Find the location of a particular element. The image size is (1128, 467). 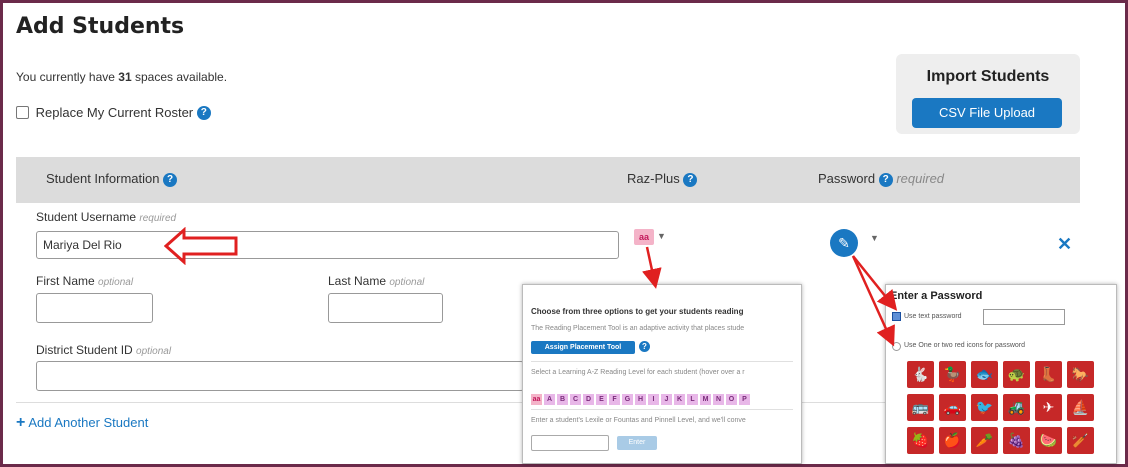

annotation-arrows is located at coordinates (770, 296).